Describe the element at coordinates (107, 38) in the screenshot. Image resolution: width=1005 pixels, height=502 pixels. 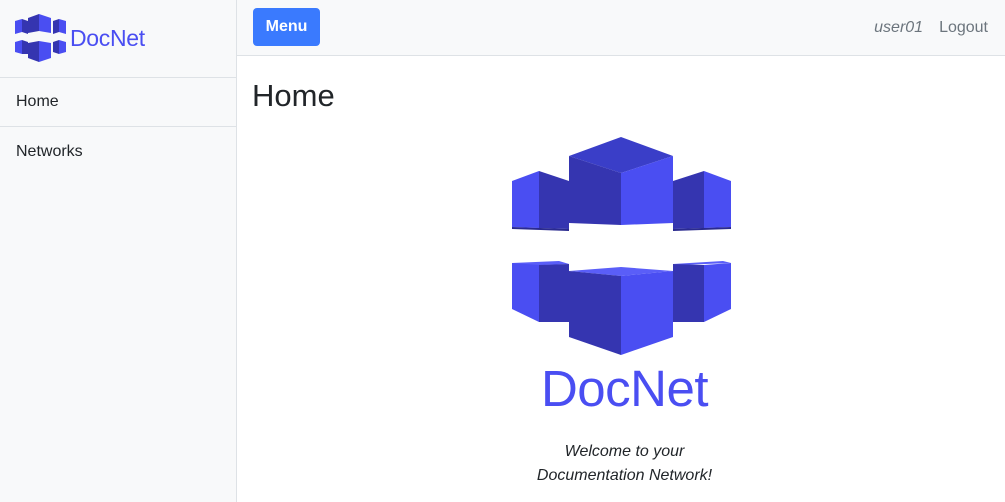
I see `brand-name: DocNet` at that location.